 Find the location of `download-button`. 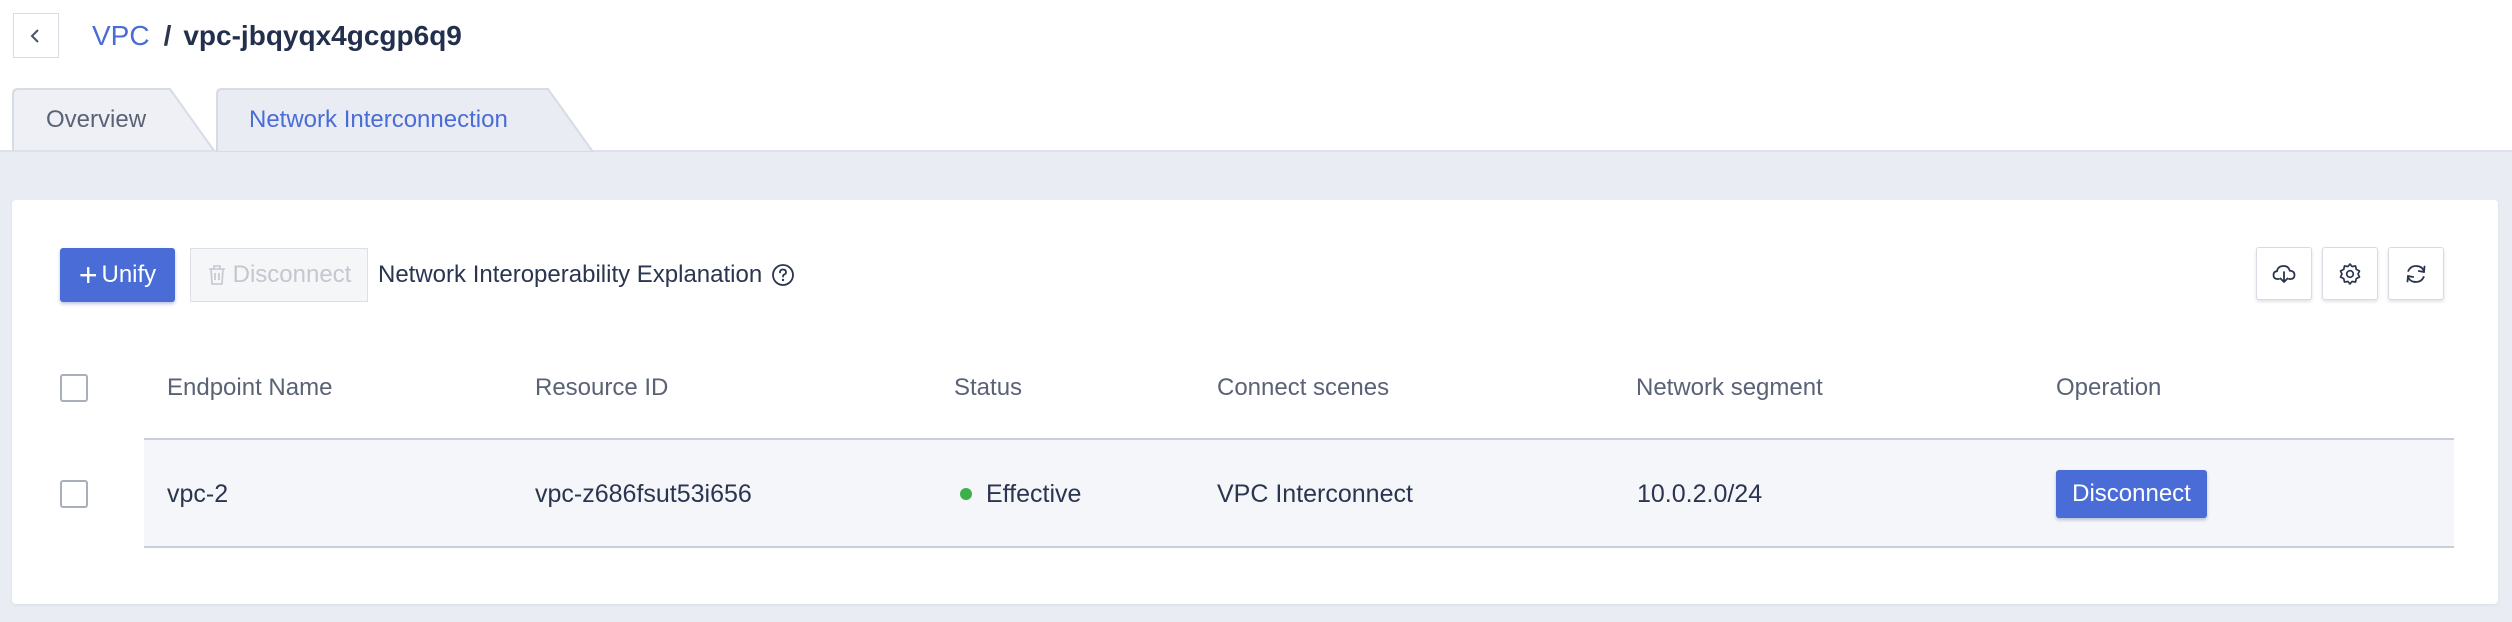

download-button is located at coordinates (2284, 273).